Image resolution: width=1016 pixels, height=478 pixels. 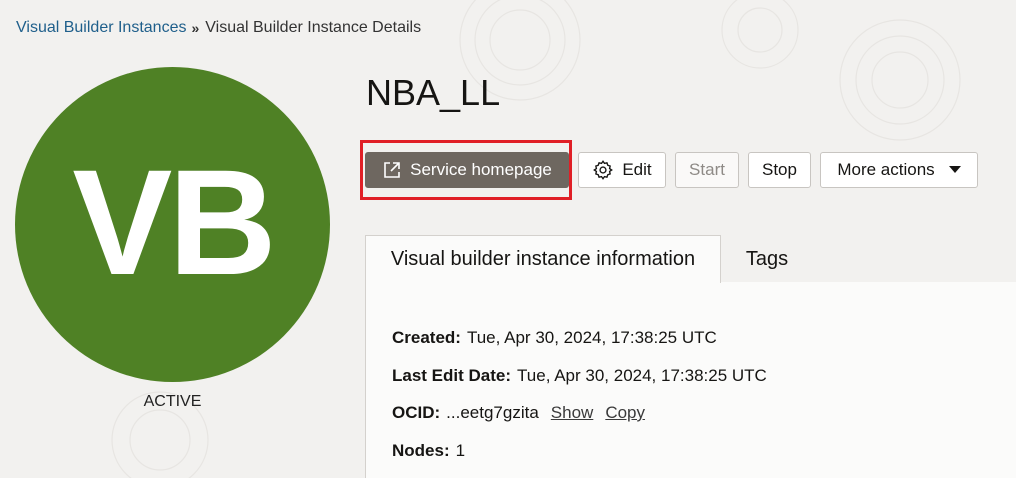 I want to click on more-actions-label: More actions, so click(x=886, y=169).